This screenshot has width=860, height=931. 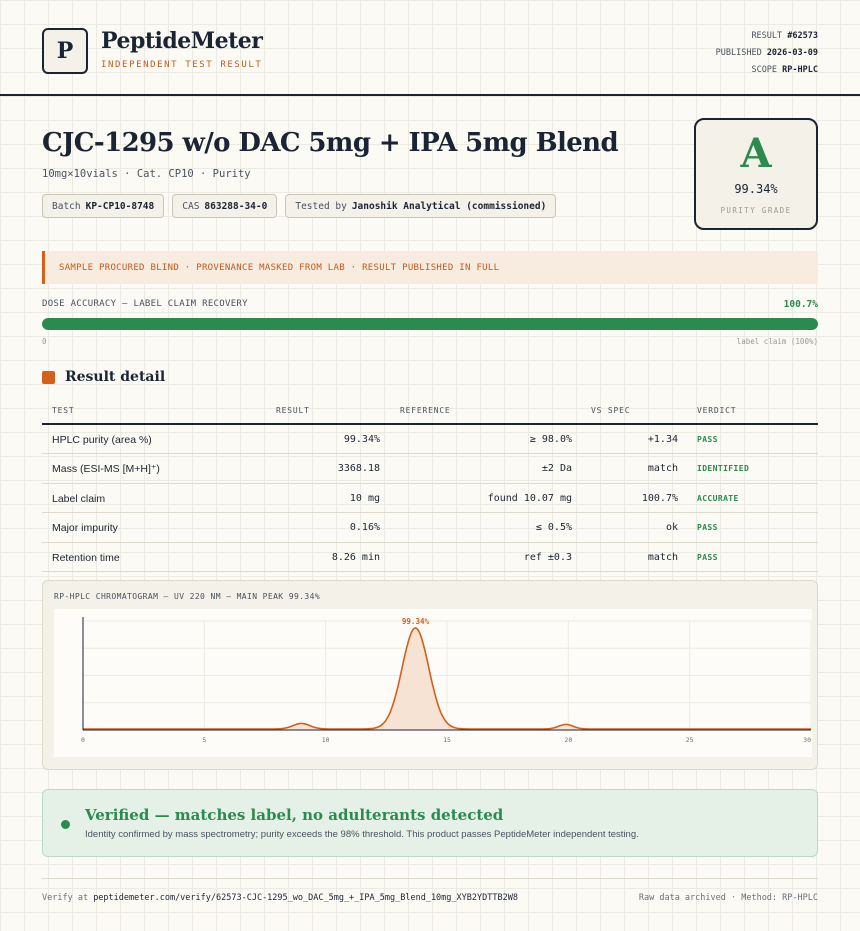 I want to click on col-reference: REFERENCE, so click(x=425, y=410).